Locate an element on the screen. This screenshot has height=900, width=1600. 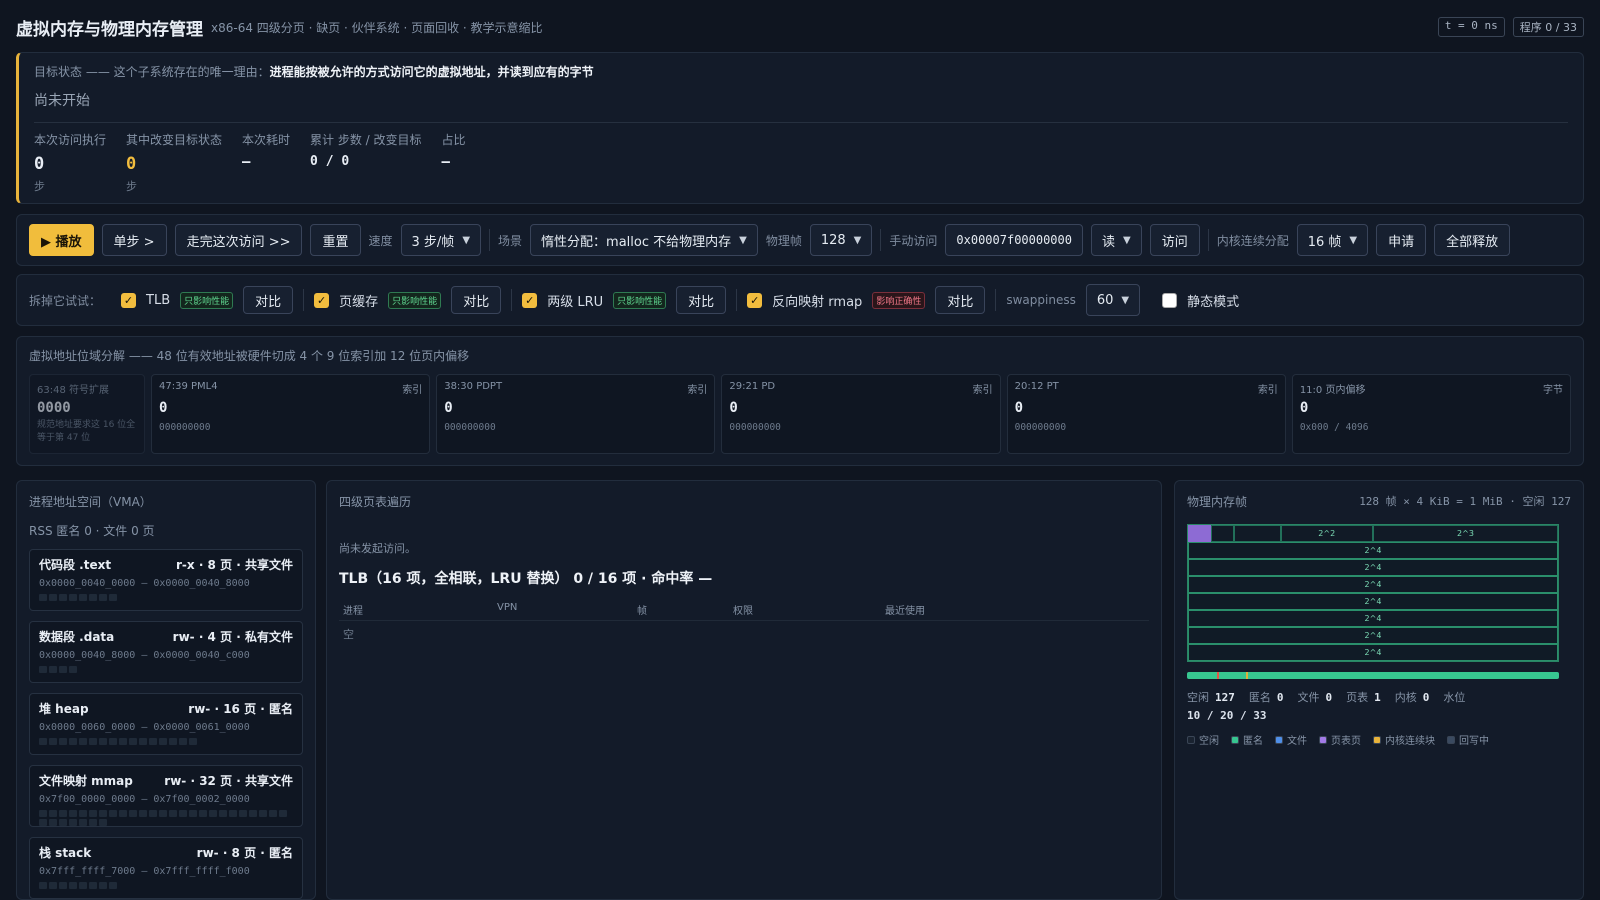
compare-pagecache-button: 对比 is located at coordinates (476, 300).